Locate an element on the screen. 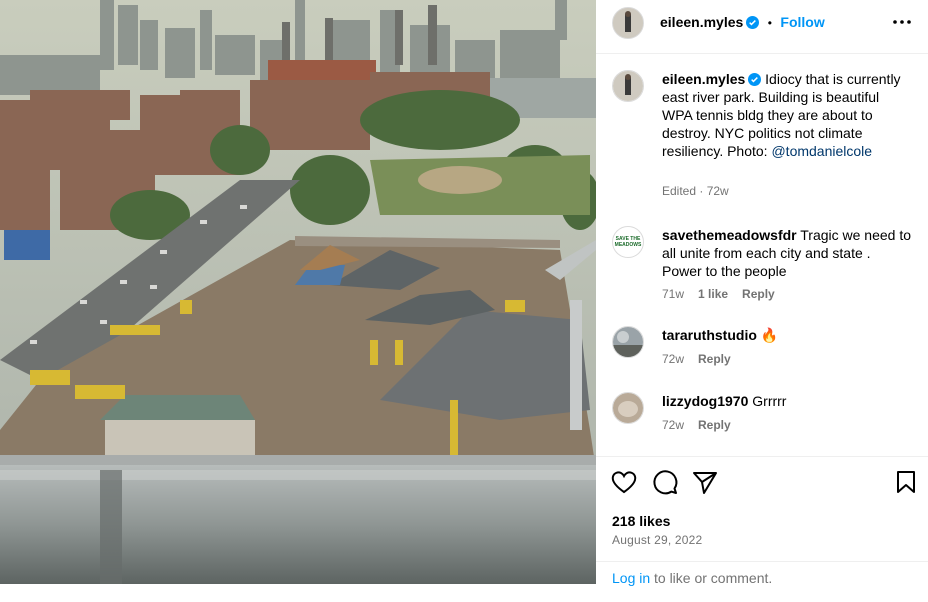 The image size is (928, 602). comment-time: 71w is located at coordinates (673, 294).